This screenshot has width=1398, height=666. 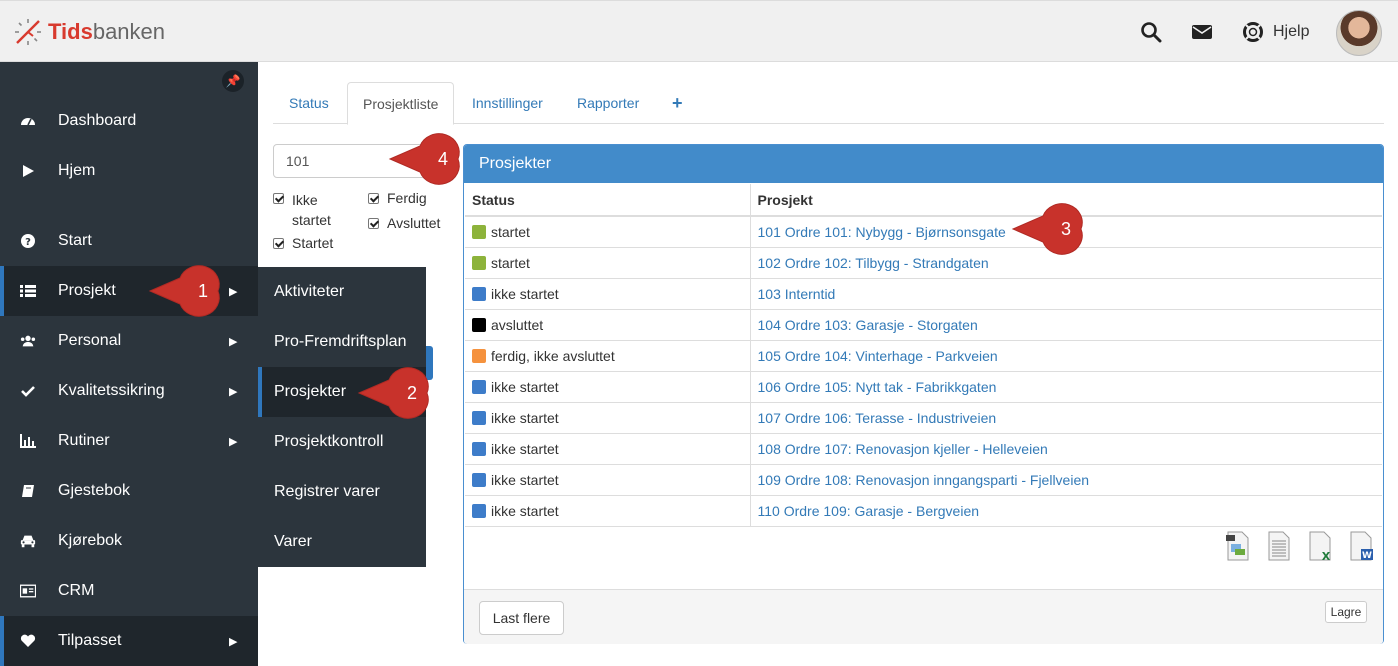 What do you see at coordinates (608, 200) in the screenshot?
I see `column-header-status: Status` at bounding box center [608, 200].